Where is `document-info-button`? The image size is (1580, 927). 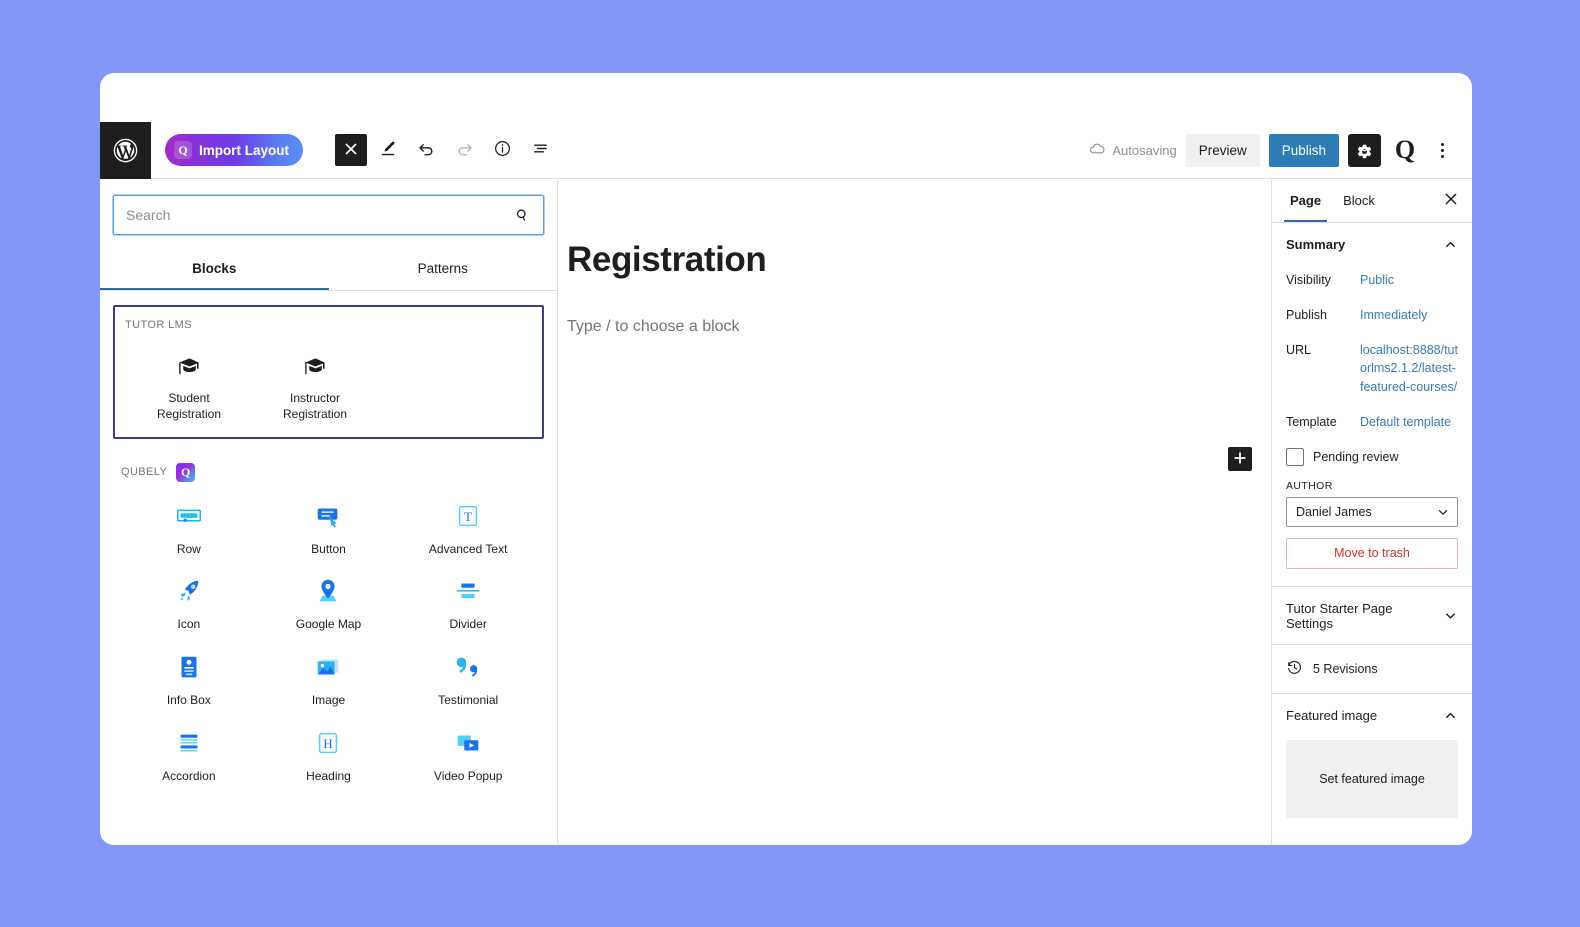
document-info-button is located at coordinates (502, 150).